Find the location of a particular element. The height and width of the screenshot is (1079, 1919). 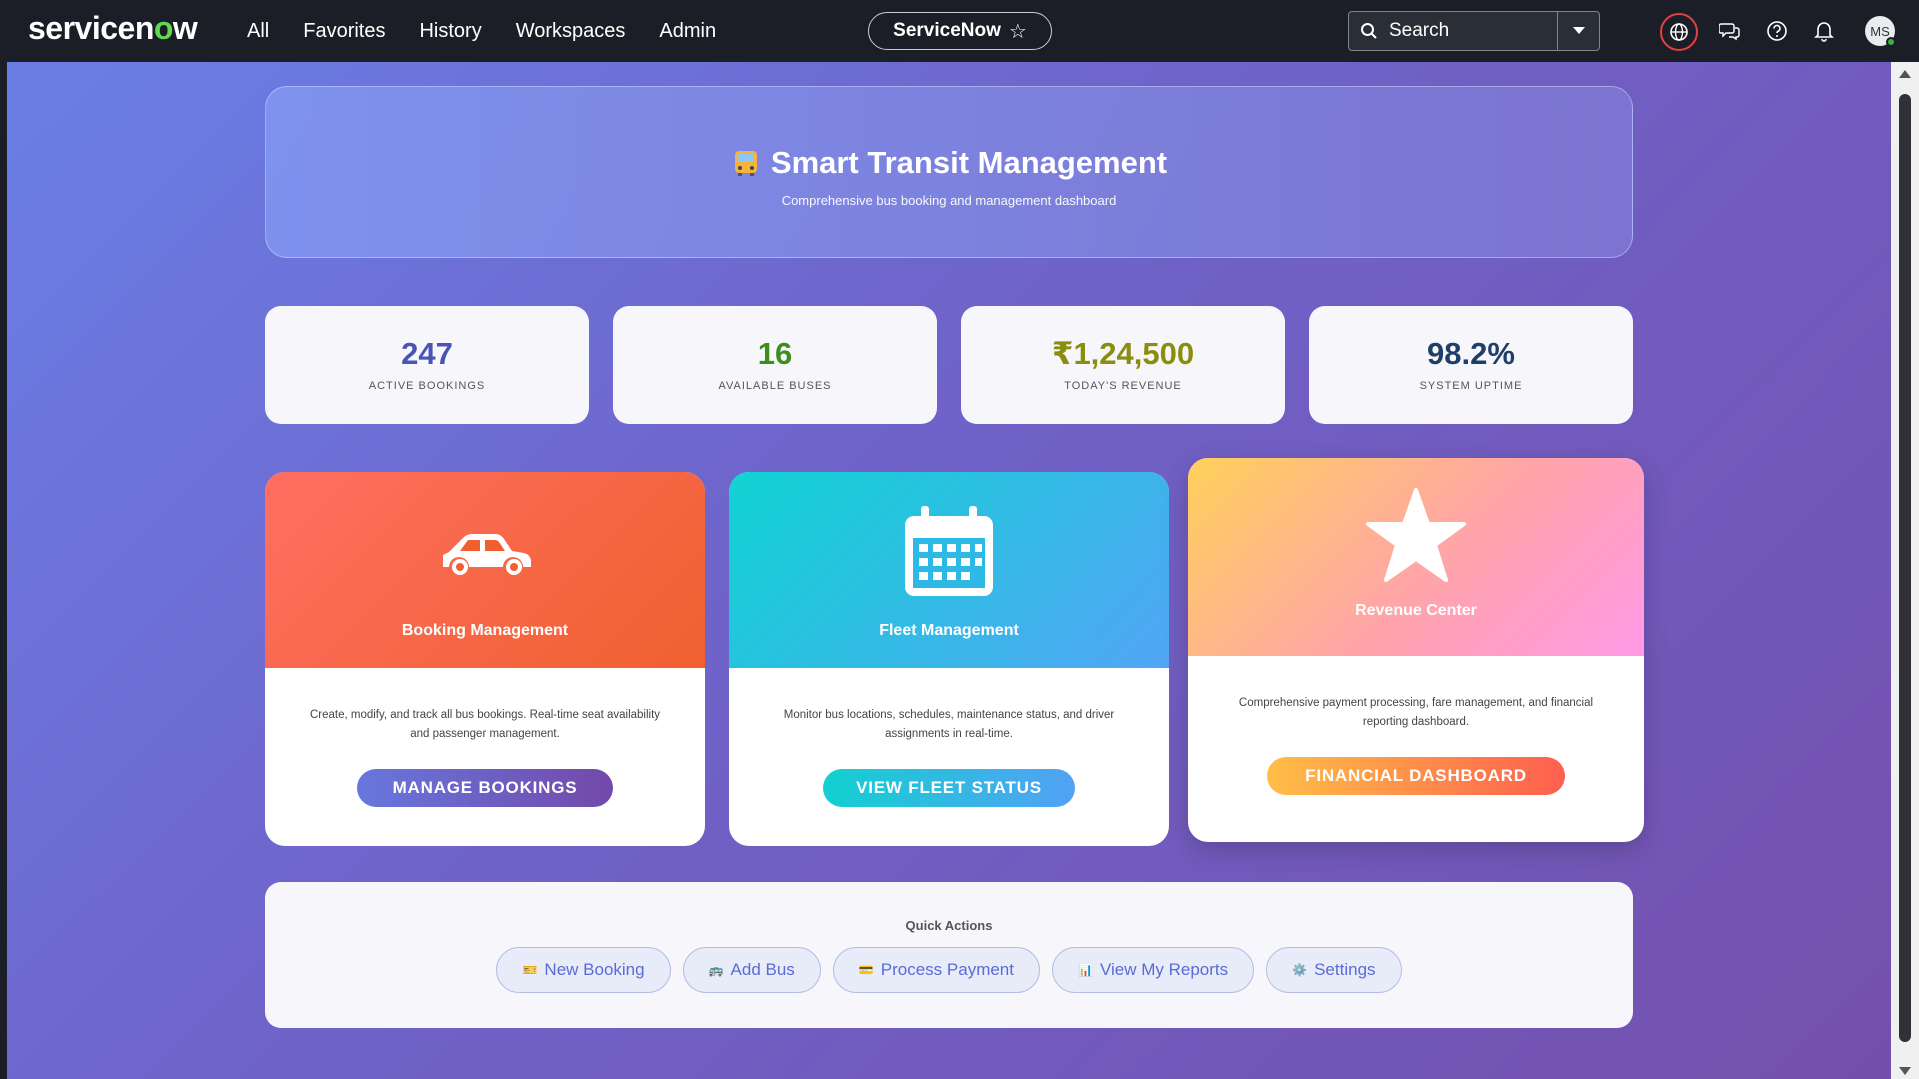

stat-label: SYSTEM UPTIME is located at coordinates (1471, 386).